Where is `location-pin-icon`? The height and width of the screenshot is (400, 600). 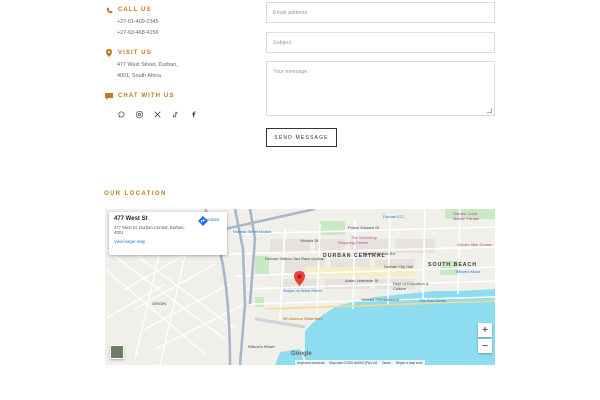
location-pin-icon is located at coordinates (109, 53).